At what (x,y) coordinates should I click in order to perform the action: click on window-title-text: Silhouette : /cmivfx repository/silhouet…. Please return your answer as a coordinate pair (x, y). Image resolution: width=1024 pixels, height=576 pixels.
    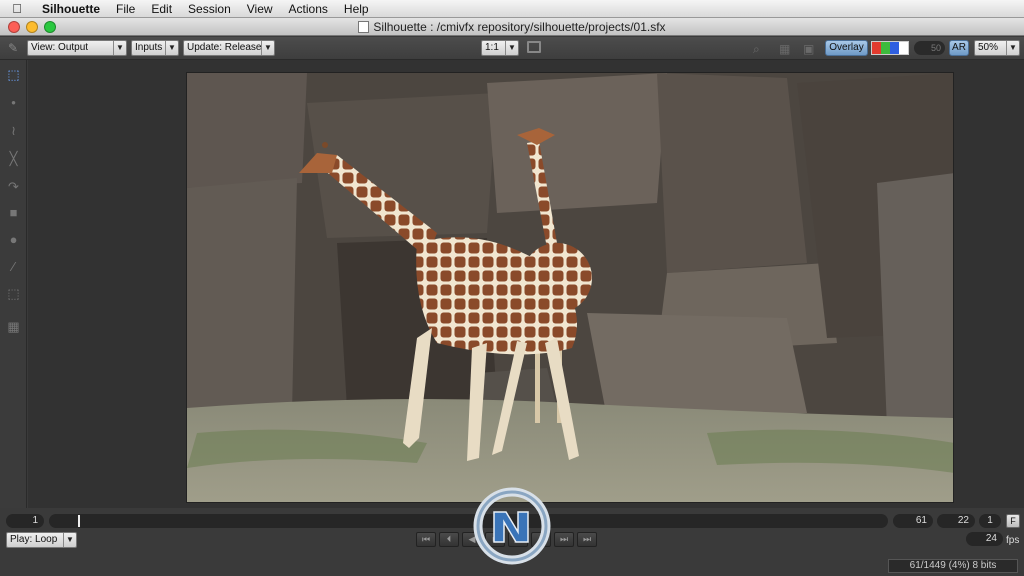
    Looking at the image, I should click on (519, 27).